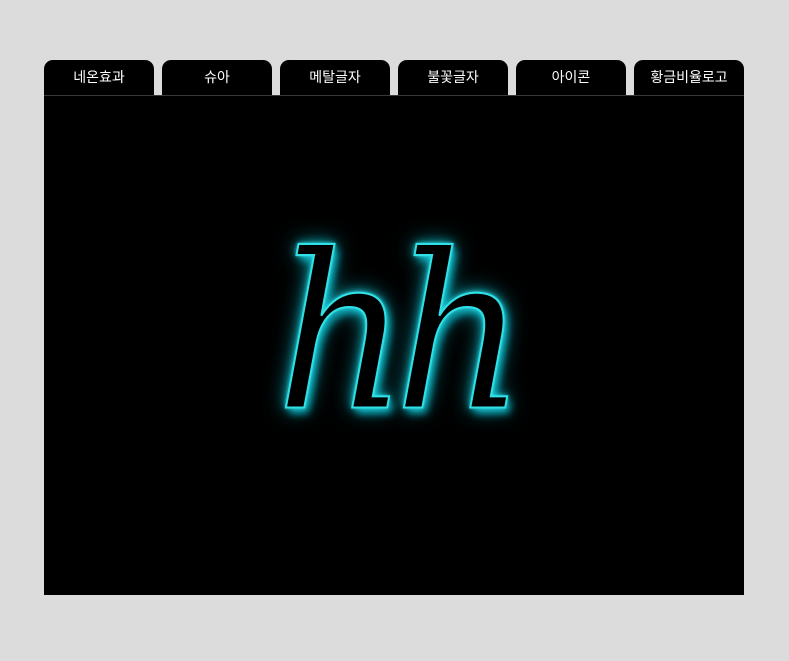  I want to click on tab-fire-text: 불꽃글자, so click(453, 77).